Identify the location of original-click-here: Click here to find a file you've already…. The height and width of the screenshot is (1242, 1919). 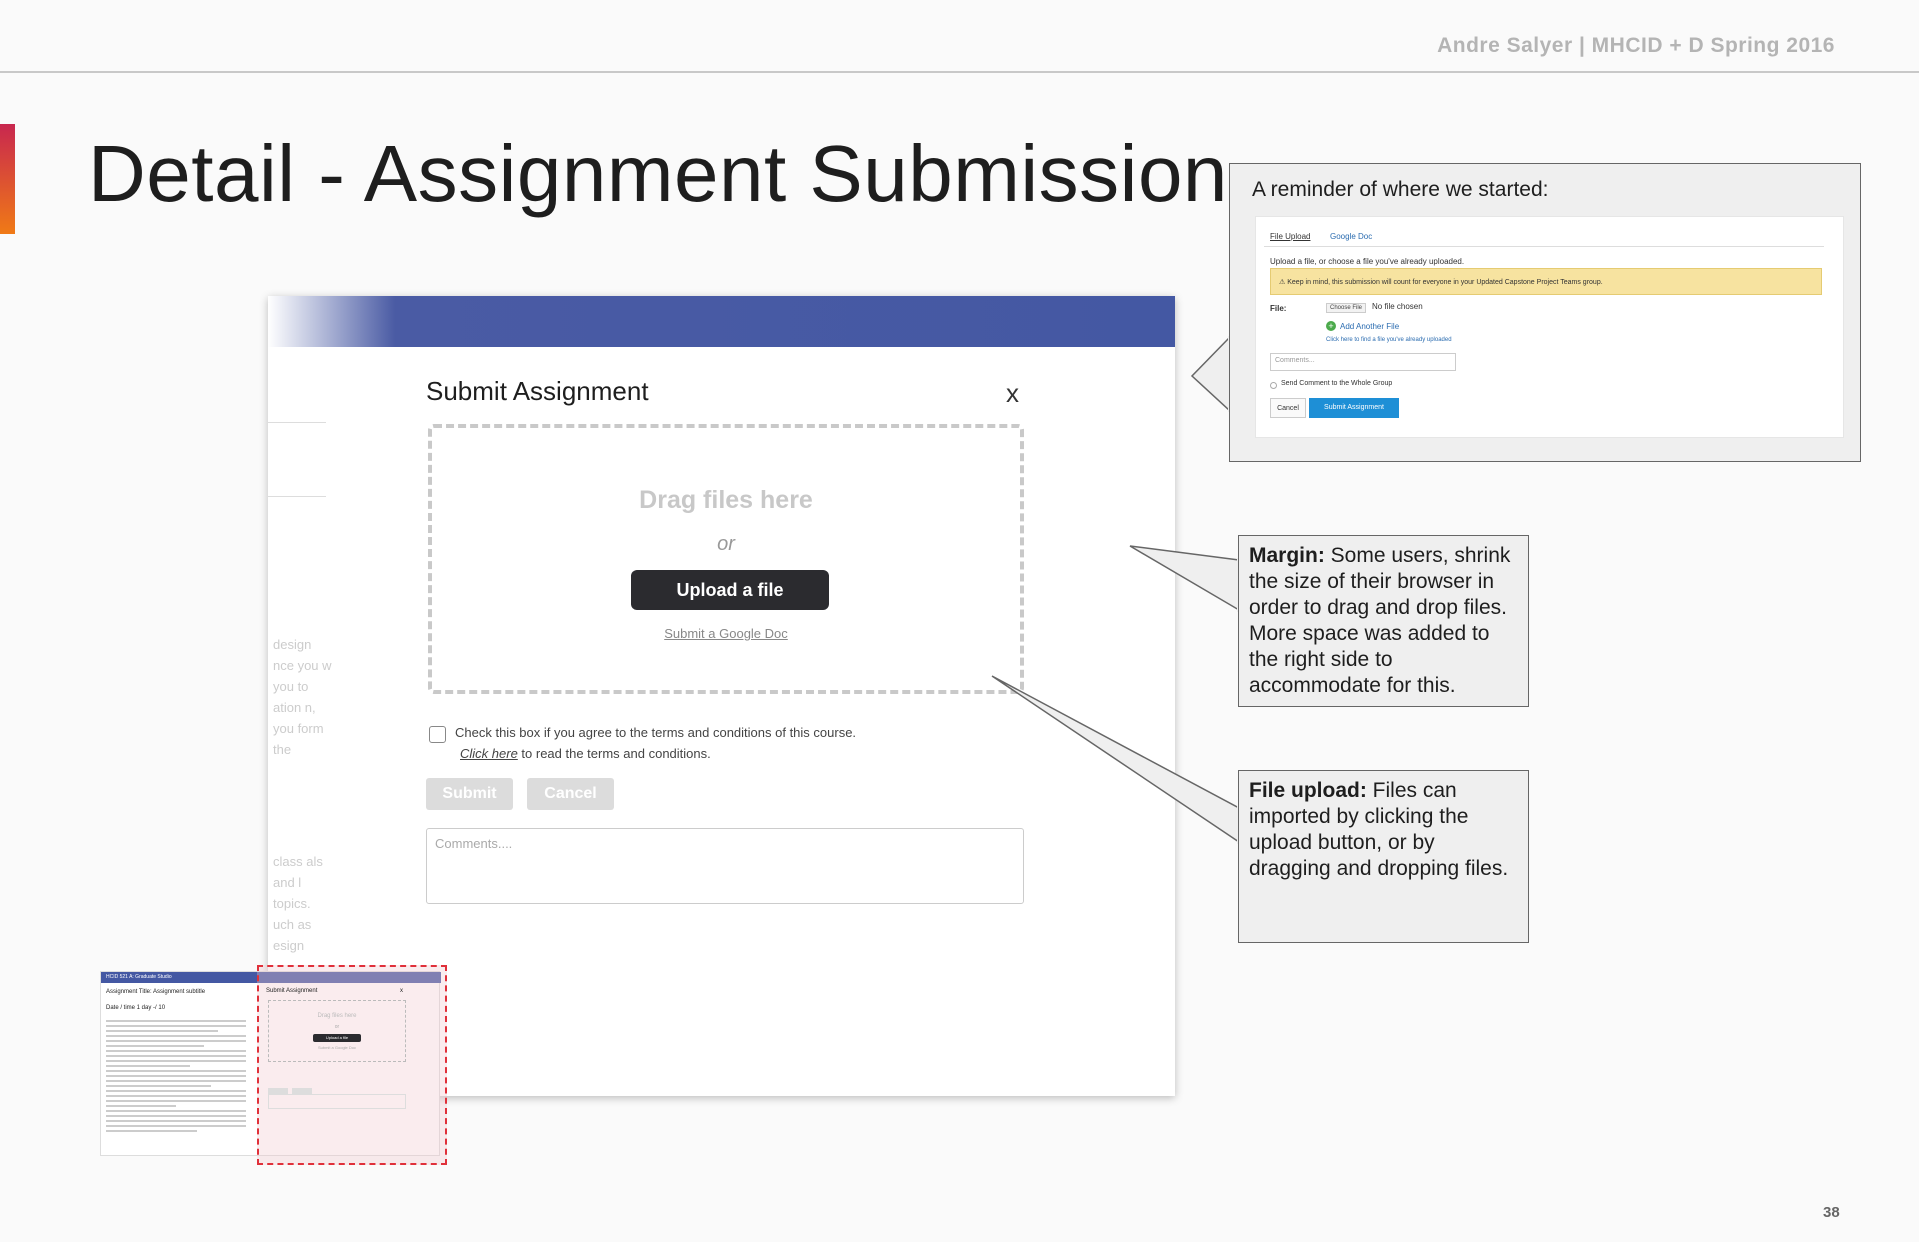
(1389, 340).